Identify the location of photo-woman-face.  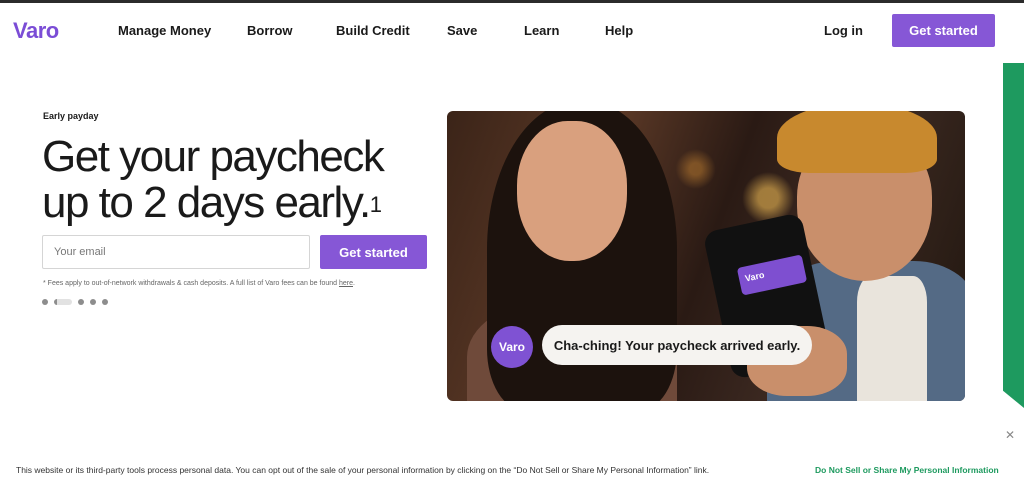
(572, 191).